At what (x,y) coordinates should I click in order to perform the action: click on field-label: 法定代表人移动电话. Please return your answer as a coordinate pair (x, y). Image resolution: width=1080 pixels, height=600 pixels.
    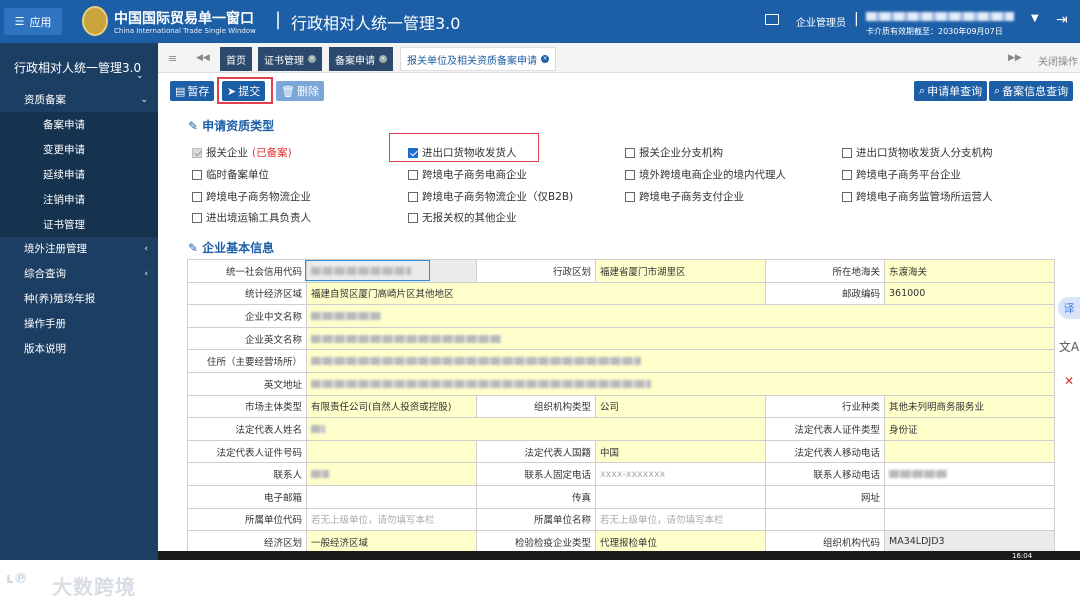
    Looking at the image, I should click on (825, 451).